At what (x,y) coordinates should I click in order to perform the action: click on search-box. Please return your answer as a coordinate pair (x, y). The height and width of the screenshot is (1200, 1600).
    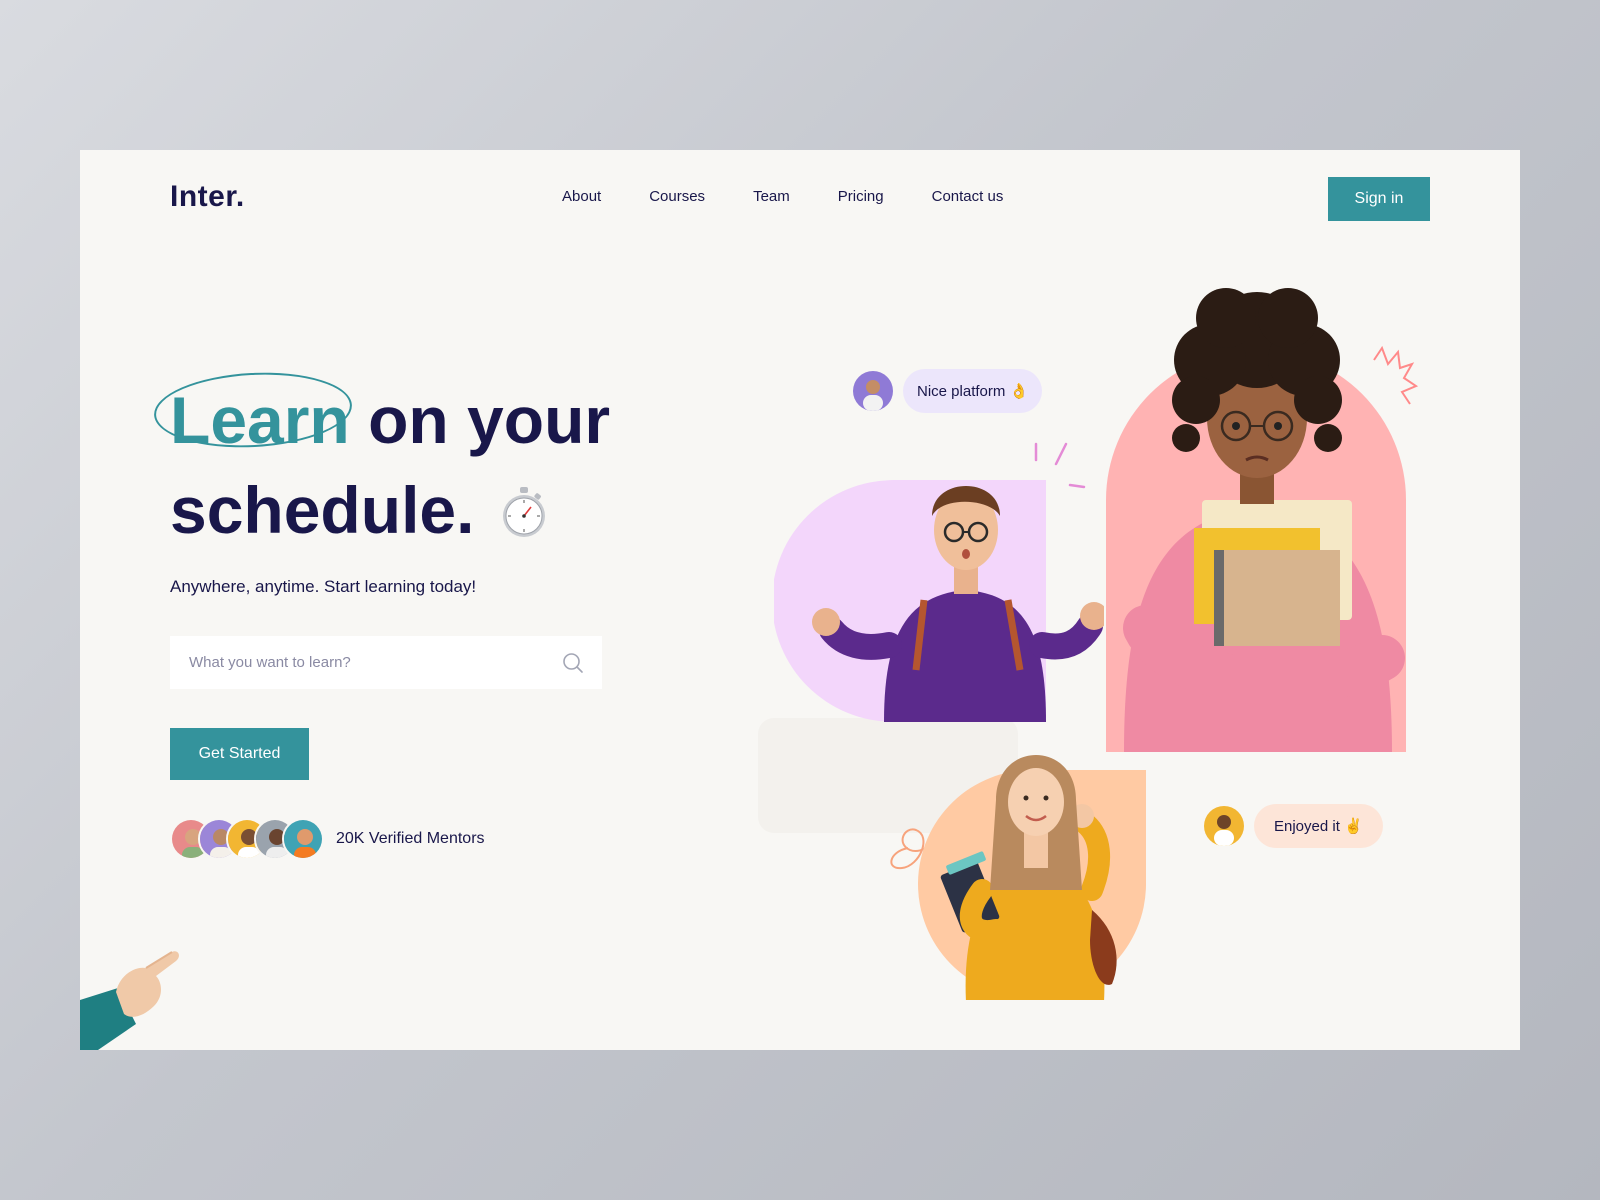
    Looking at the image, I should click on (386, 662).